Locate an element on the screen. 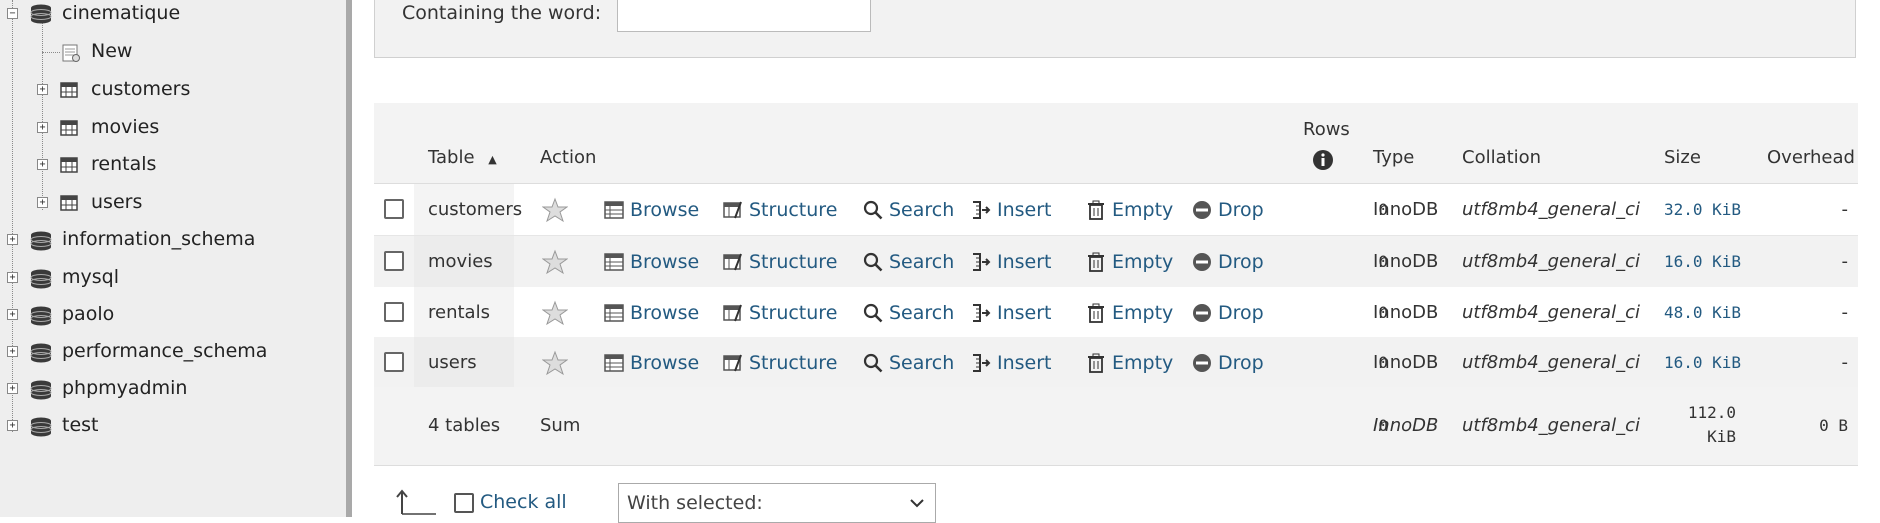  tree-item-rentals: + rentals is located at coordinates (170, 166).